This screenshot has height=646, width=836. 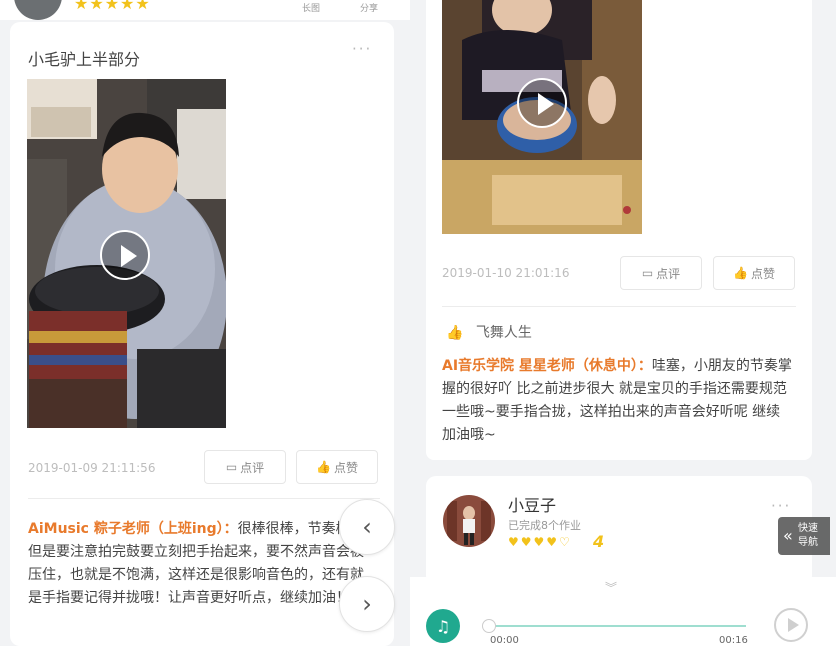 What do you see at coordinates (611, 587) in the screenshot?
I see `collapse-icon: ︾` at bounding box center [611, 587].